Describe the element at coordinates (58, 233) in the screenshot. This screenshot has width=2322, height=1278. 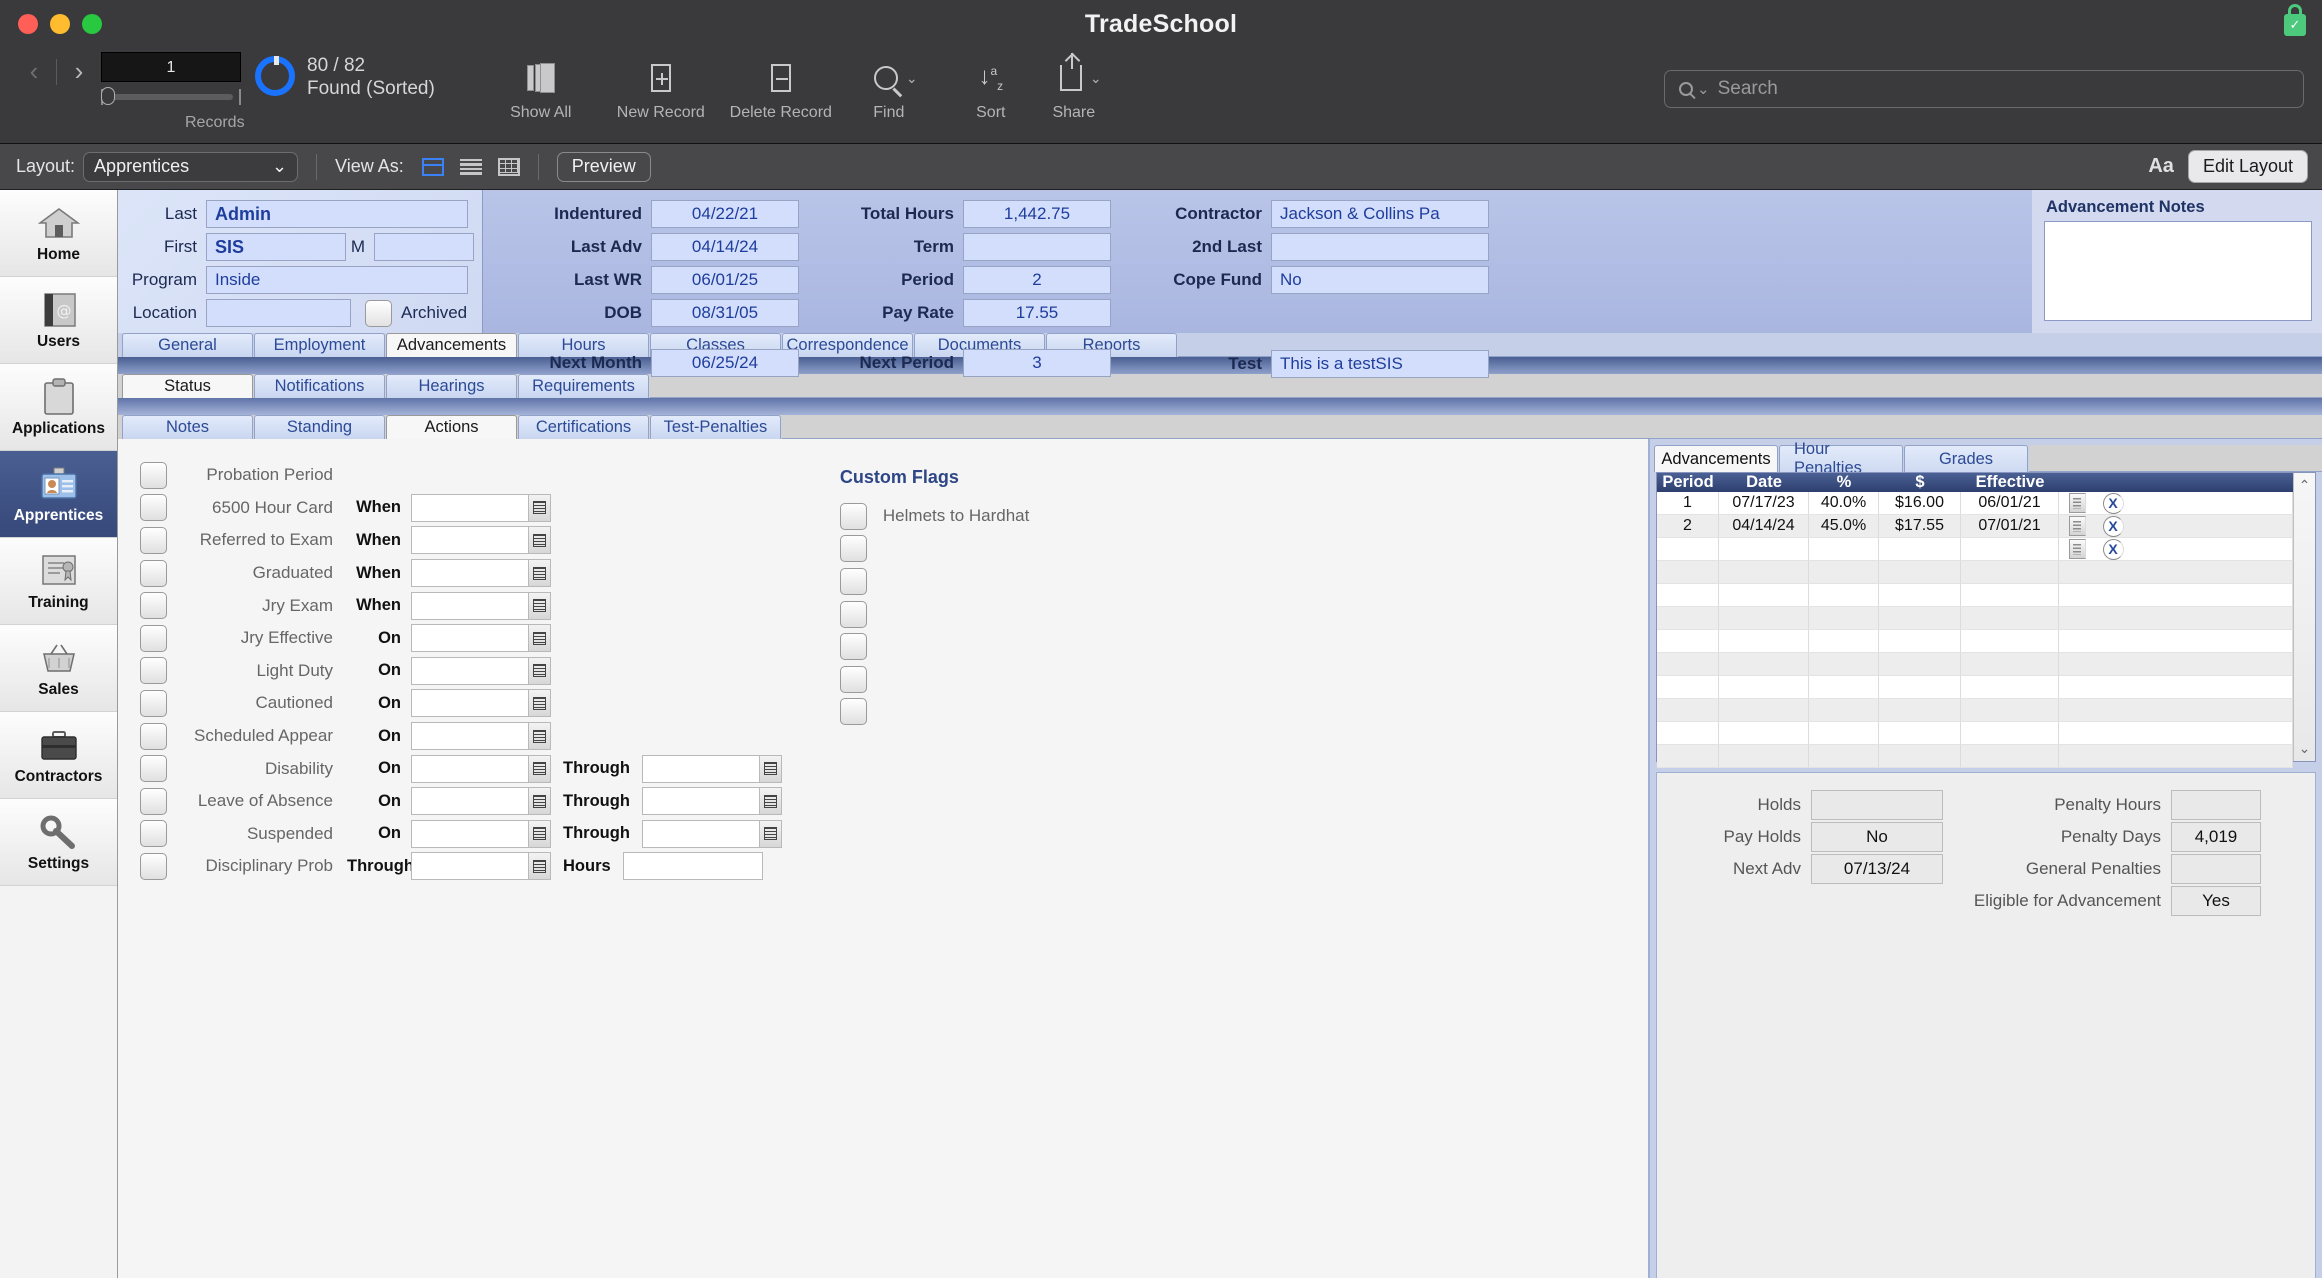
I see `sidebar-item-home: Home` at that location.